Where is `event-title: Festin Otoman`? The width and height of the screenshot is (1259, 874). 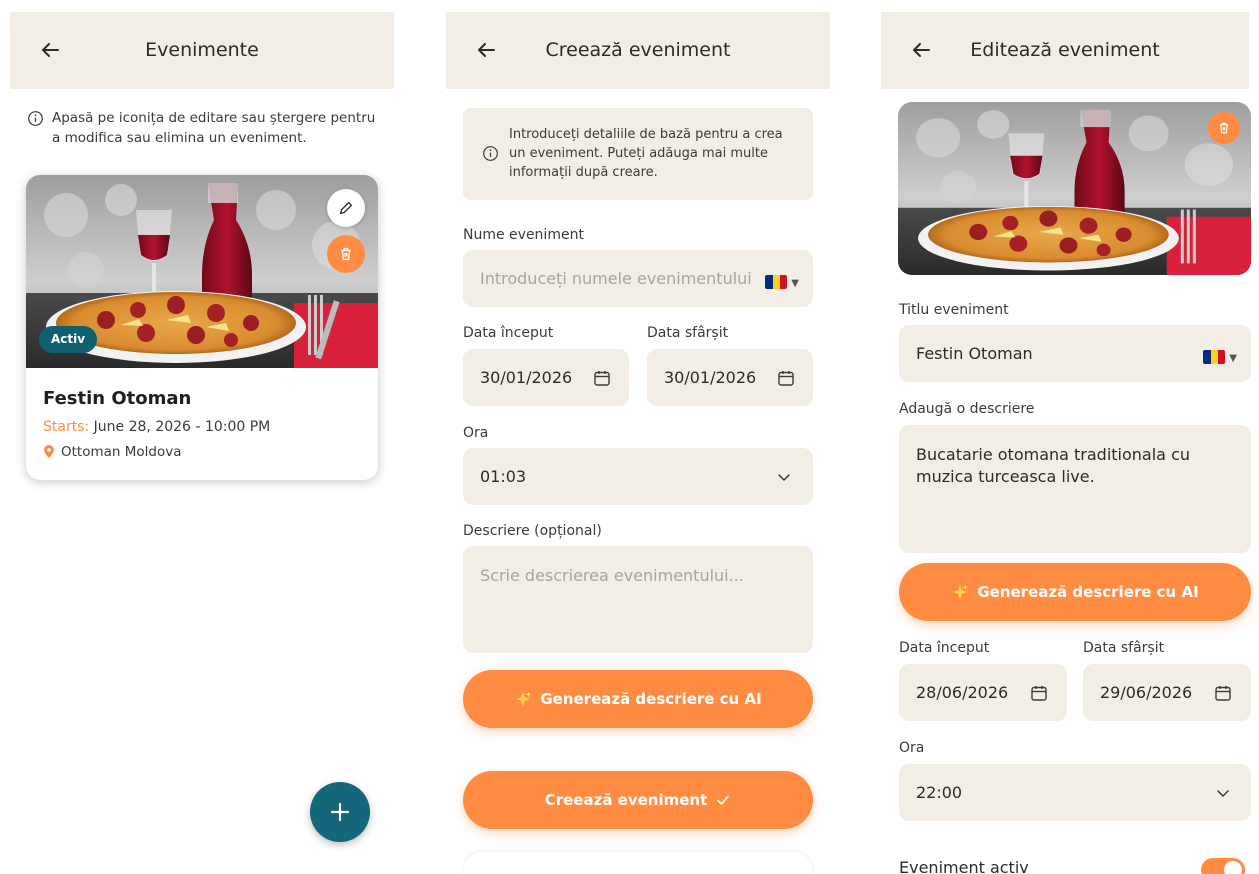
event-title: Festin Otoman is located at coordinates (117, 398).